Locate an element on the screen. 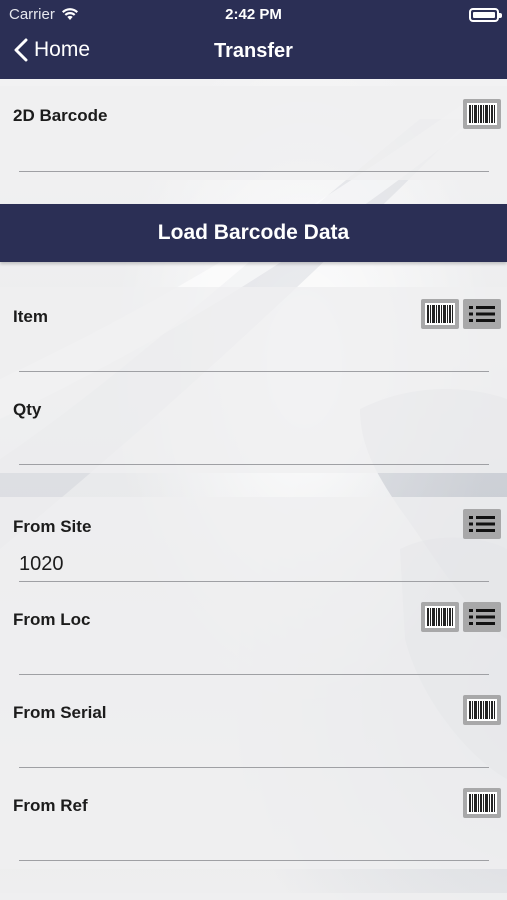  page-title: Transfer is located at coordinates (253, 51).